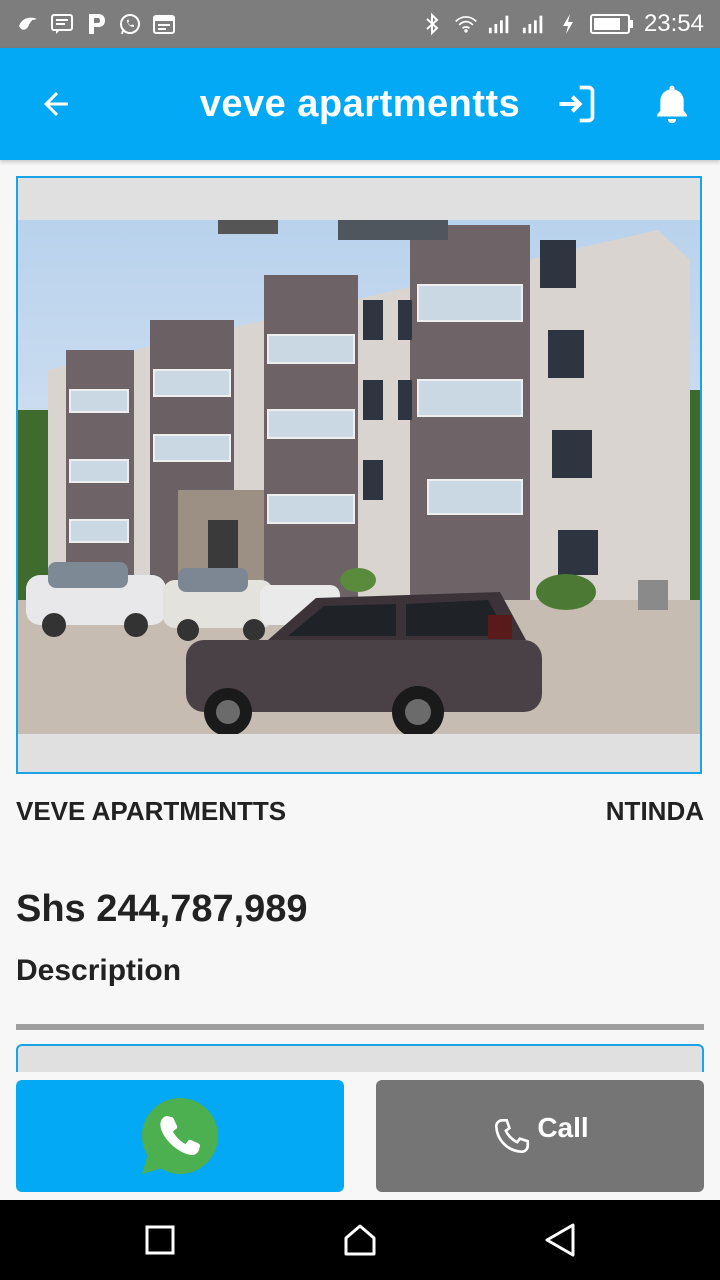 The width and height of the screenshot is (720, 1280). What do you see at coordinates (360, 1027) in the screenshot?
I see `divider` at bounding box center [360, 1027].